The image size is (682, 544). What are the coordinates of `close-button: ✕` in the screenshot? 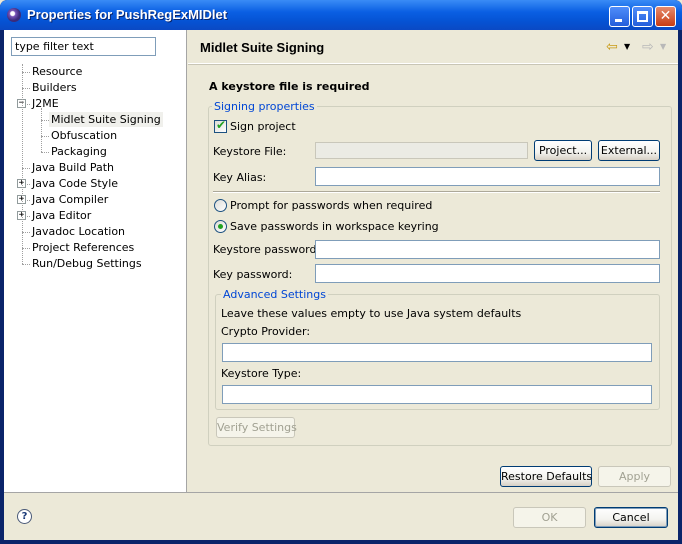 It's located at (665, 16).